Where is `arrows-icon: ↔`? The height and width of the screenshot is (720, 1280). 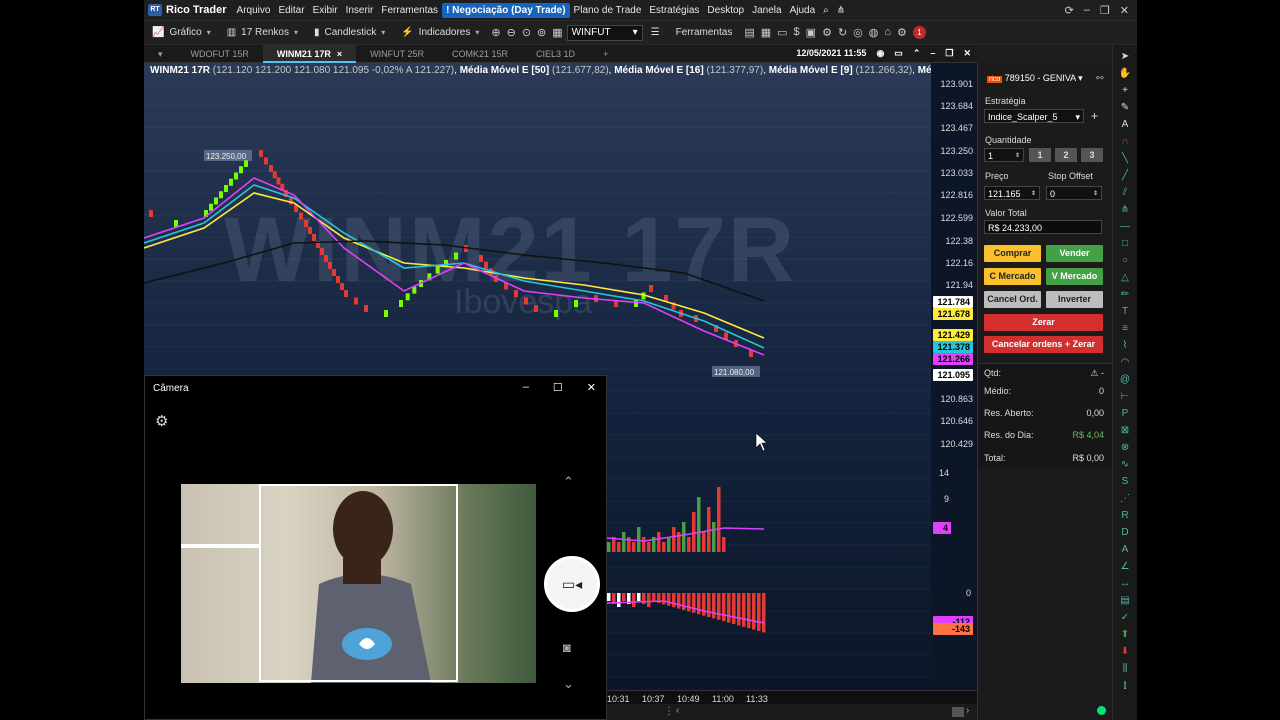
arrows-icon: ↔ is located at coordinates (1125, 584).